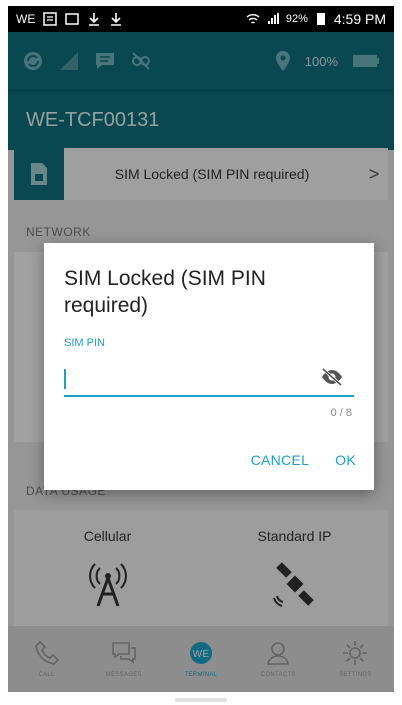  I want to click on cancel-button: CANCEL, so click(280, 460).